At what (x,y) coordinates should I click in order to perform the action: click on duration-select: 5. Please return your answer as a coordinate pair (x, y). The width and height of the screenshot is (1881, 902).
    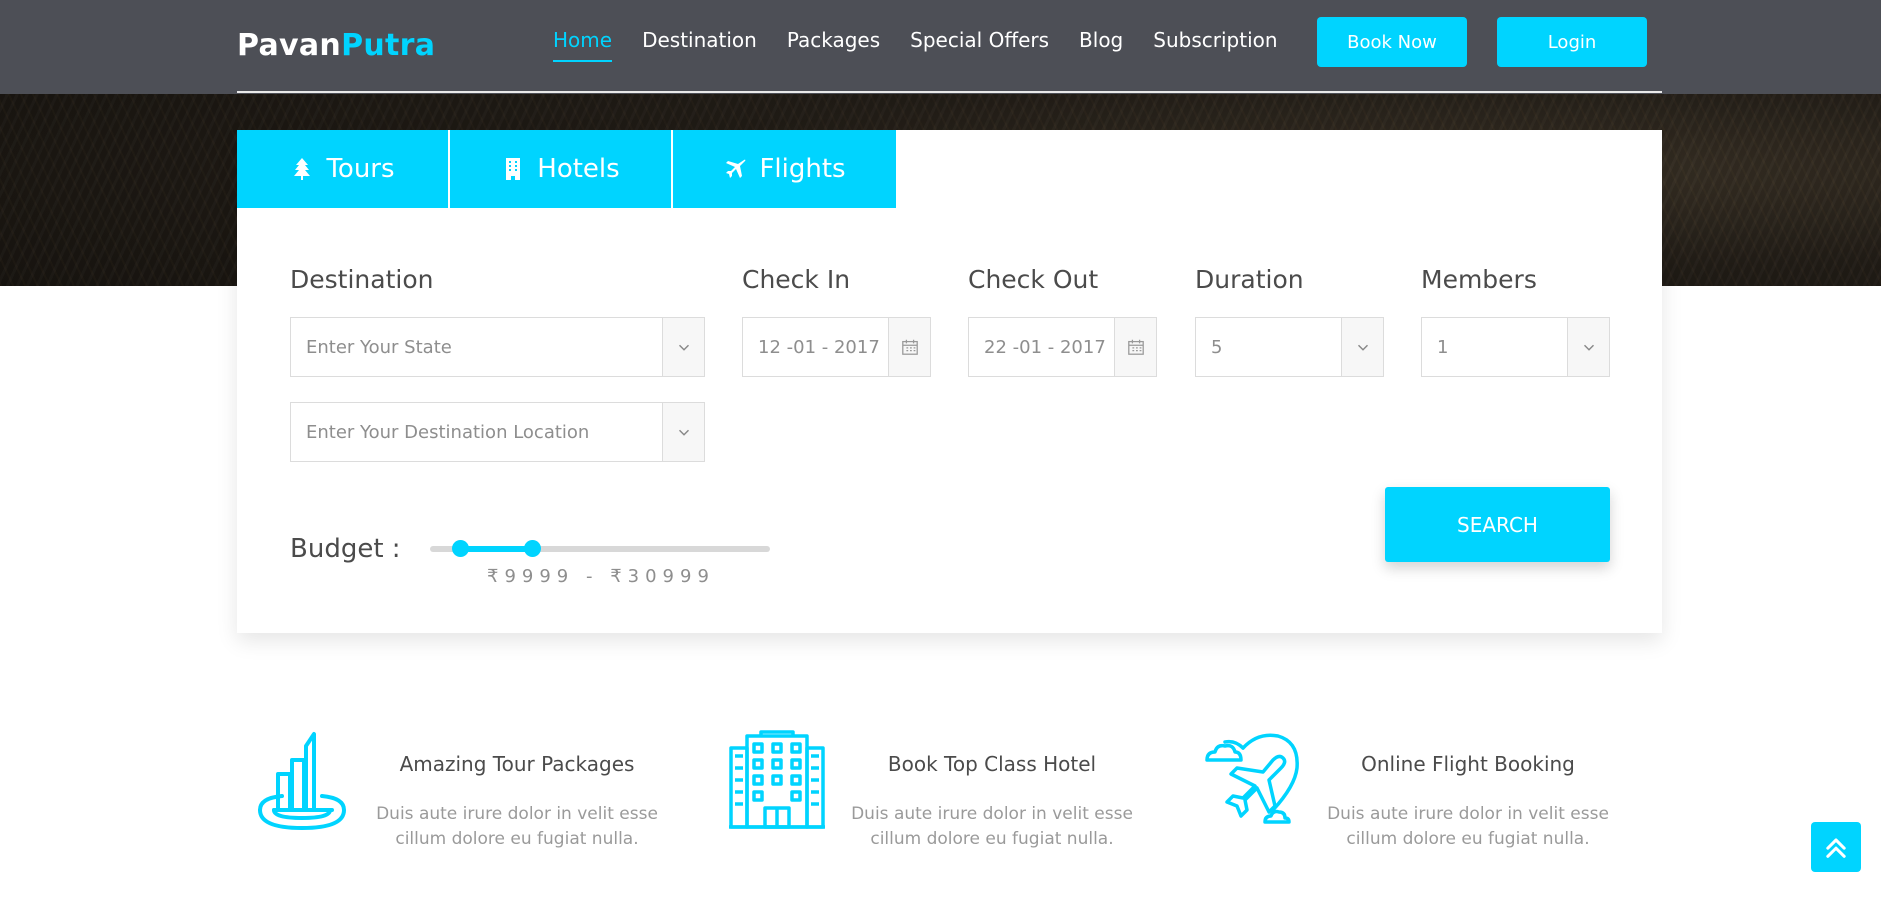
    Looking at the image, I should click on (1289, 347).